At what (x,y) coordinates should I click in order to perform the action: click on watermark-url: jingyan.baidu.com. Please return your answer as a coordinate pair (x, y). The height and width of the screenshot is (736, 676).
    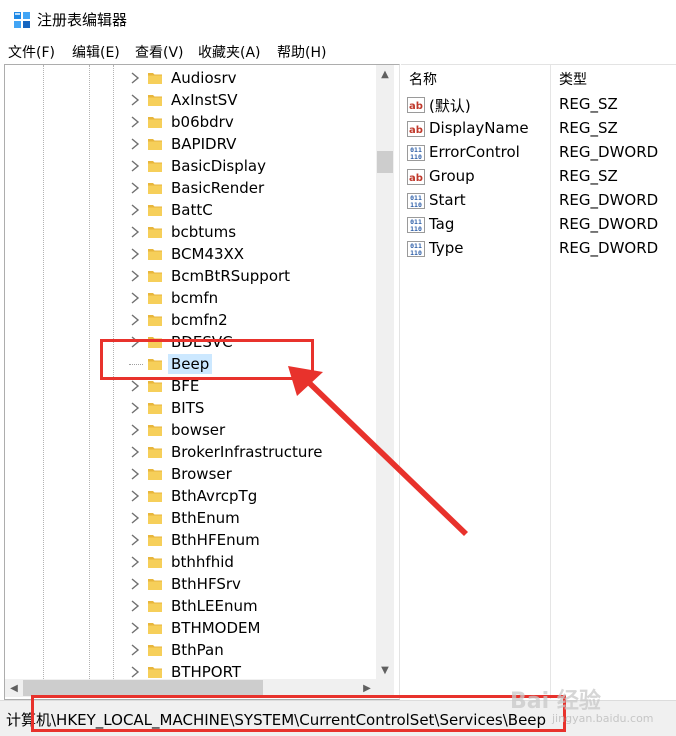
    Looking at the image, I should click on (603, 718).